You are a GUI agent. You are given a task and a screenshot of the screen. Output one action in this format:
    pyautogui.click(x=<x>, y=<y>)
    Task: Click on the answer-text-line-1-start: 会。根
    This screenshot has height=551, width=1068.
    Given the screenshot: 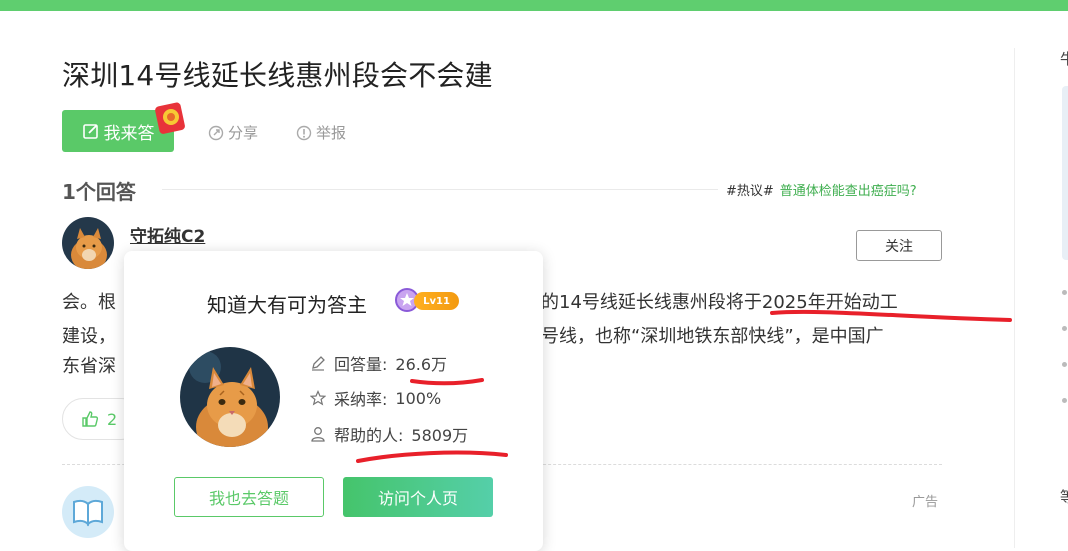 What is the action you would take?
    pyautogui.click(x=89, y=302)
    